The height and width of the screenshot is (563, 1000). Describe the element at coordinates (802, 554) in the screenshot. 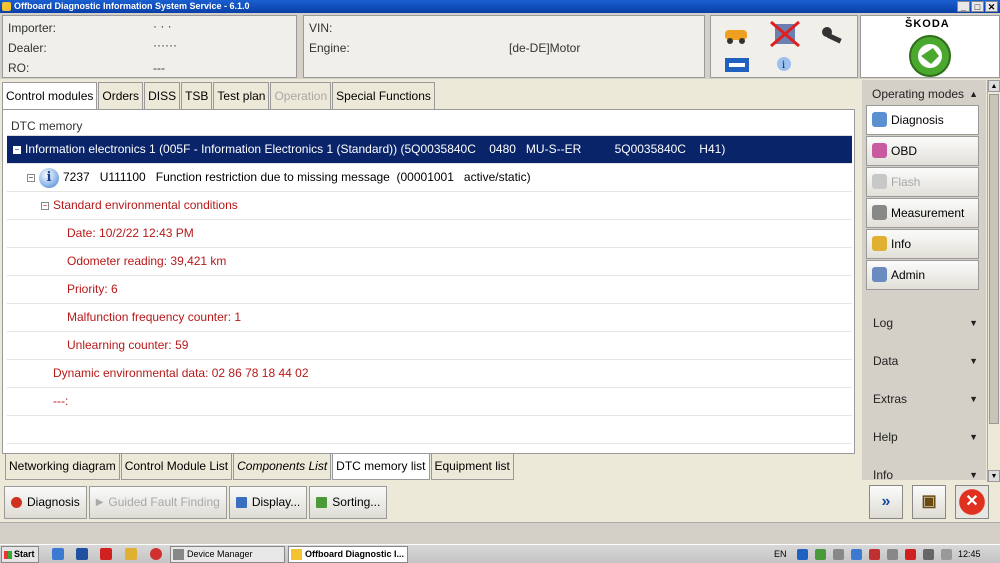

I see `bluetooth-icon` at that location.